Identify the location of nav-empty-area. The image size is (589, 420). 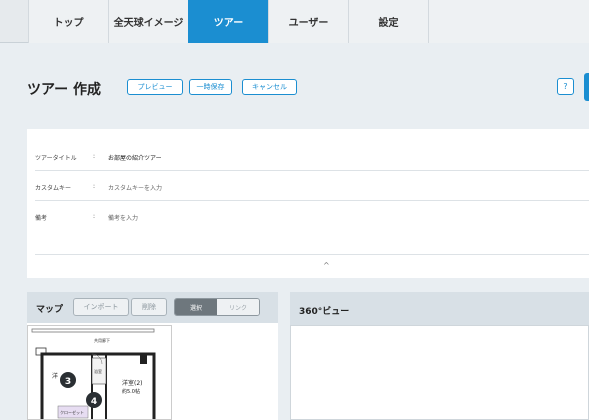
(508, 21).